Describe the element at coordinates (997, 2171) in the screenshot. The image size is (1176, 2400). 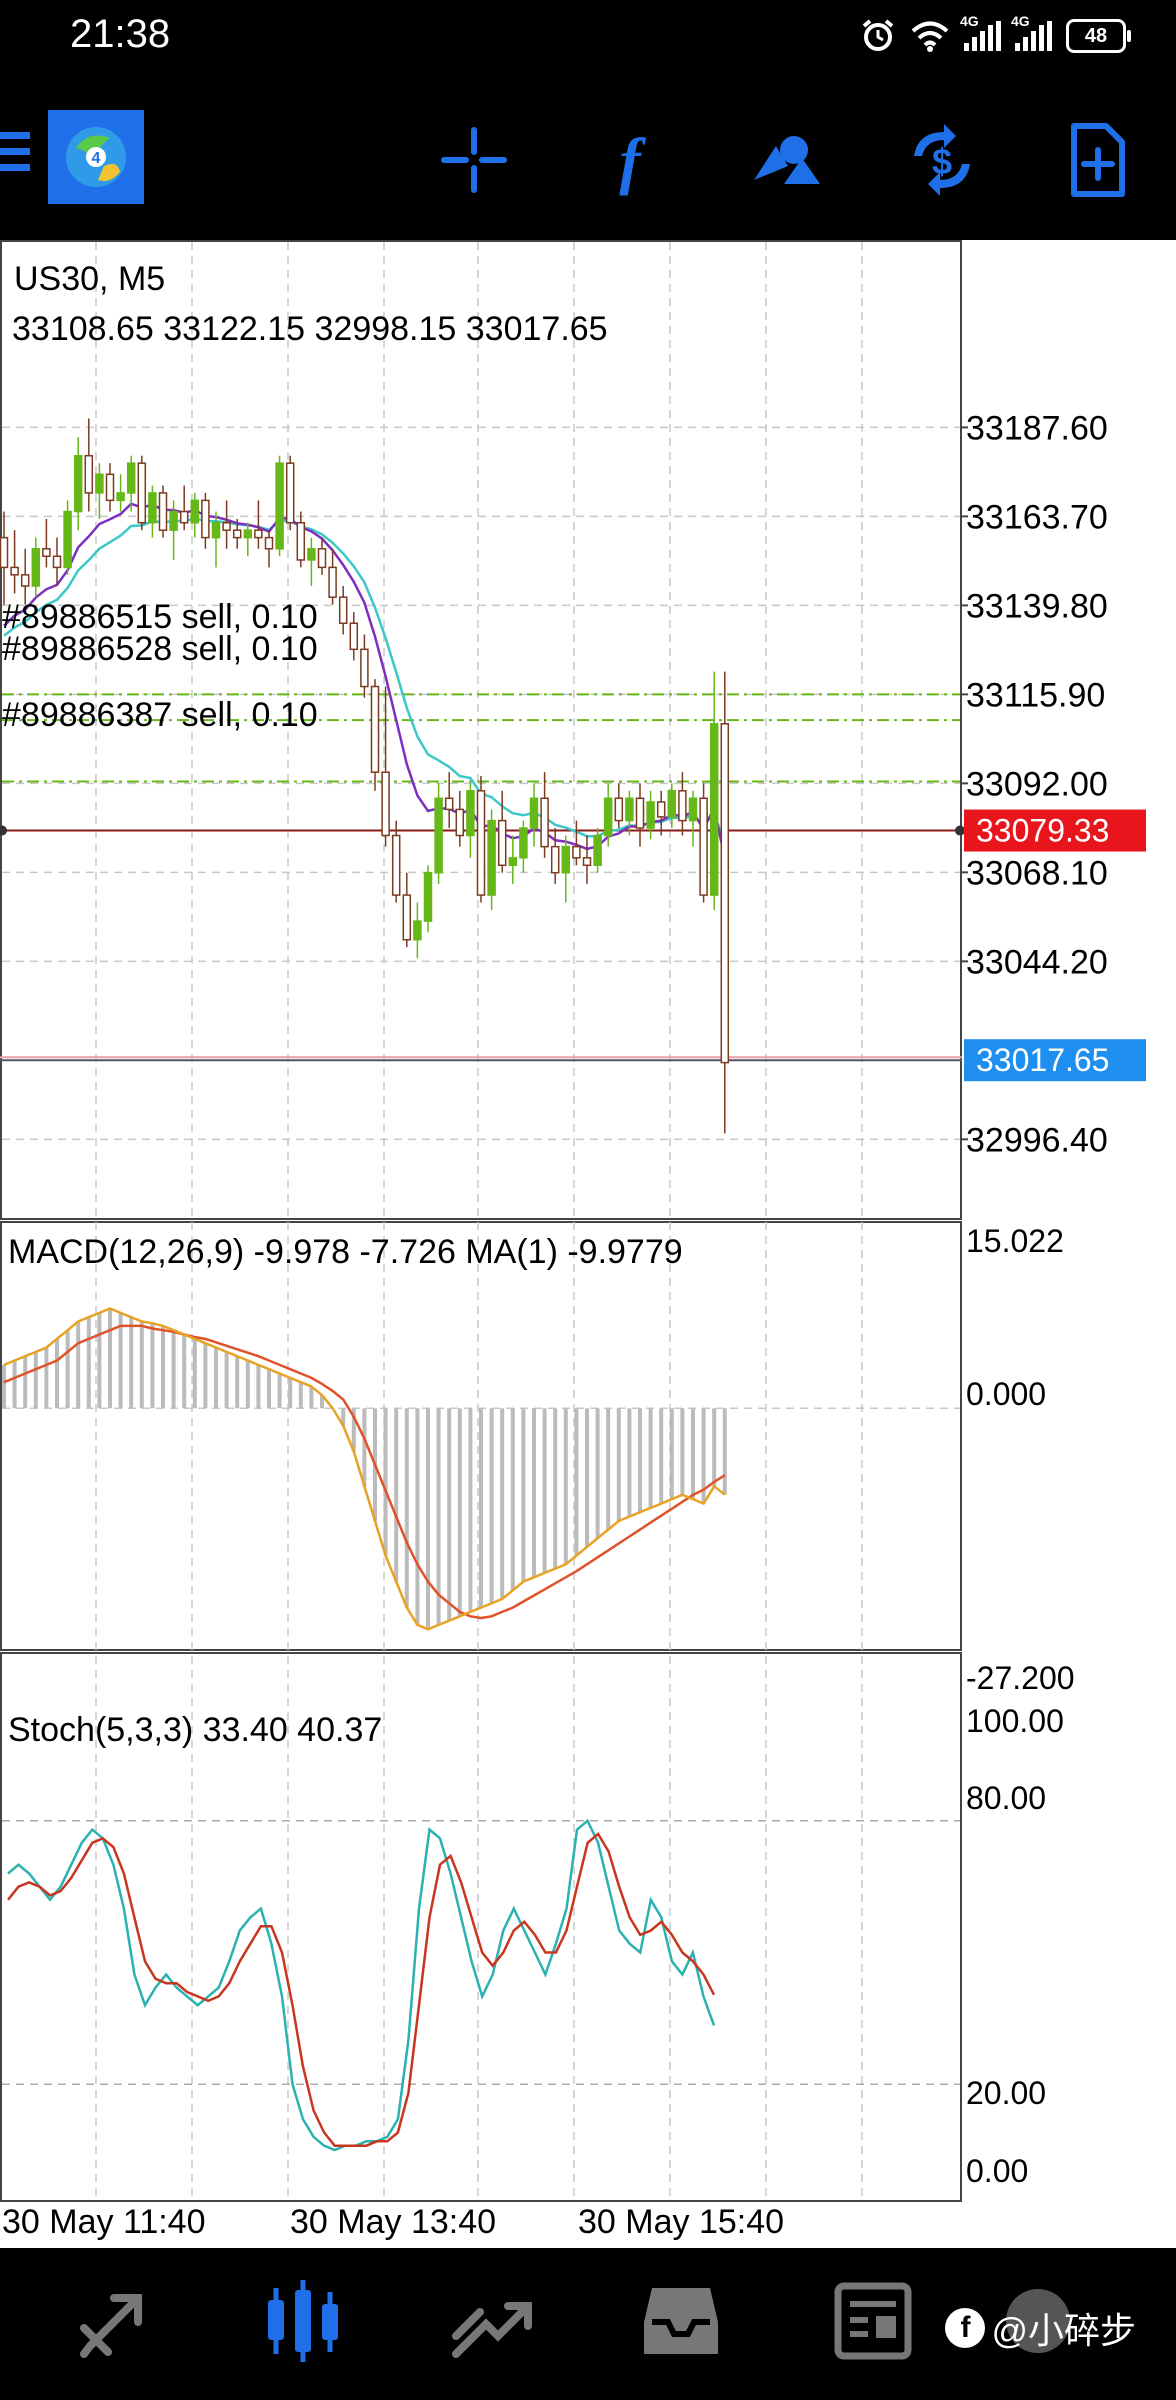
I see `stoch-tick: 0.00` at that location.